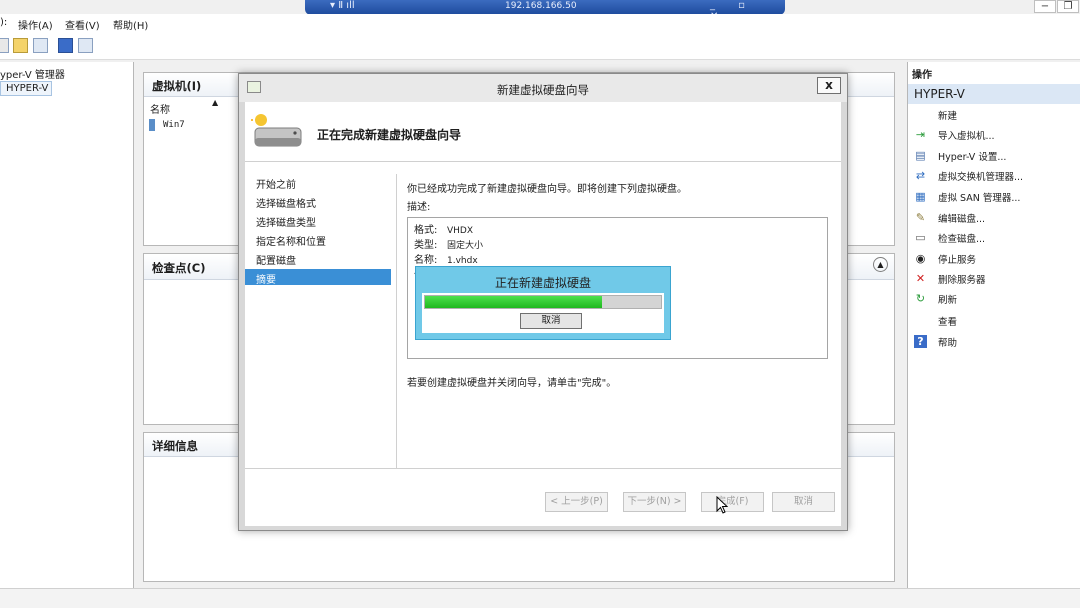 The height and width of the screenshot is (608, 1080). I want to click on step-label: 摘要, so click(266, 280).